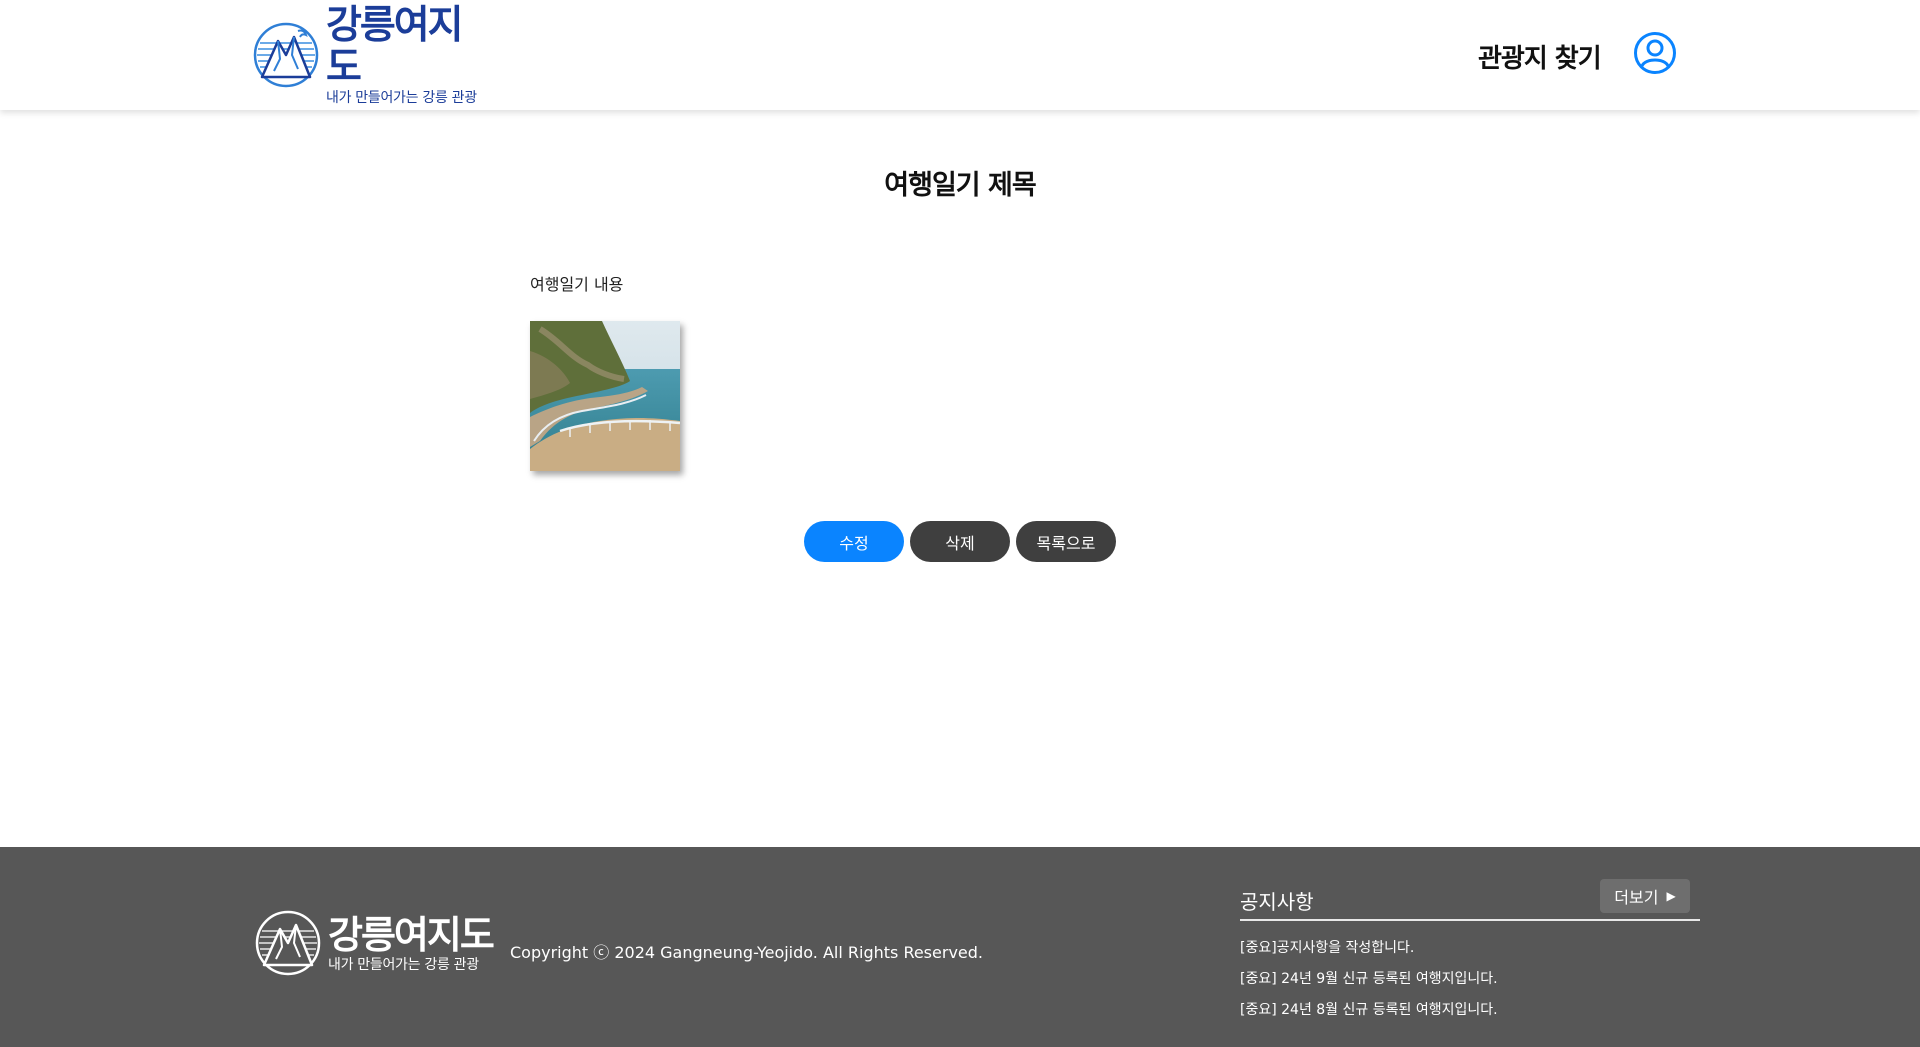 The height and width of the screenshot is (1047, 1920). What do you see at coordinates (1671, 896) in the screenshot?
I see `play-arrow-icon: ▶` at bounding box center [1671, 896].